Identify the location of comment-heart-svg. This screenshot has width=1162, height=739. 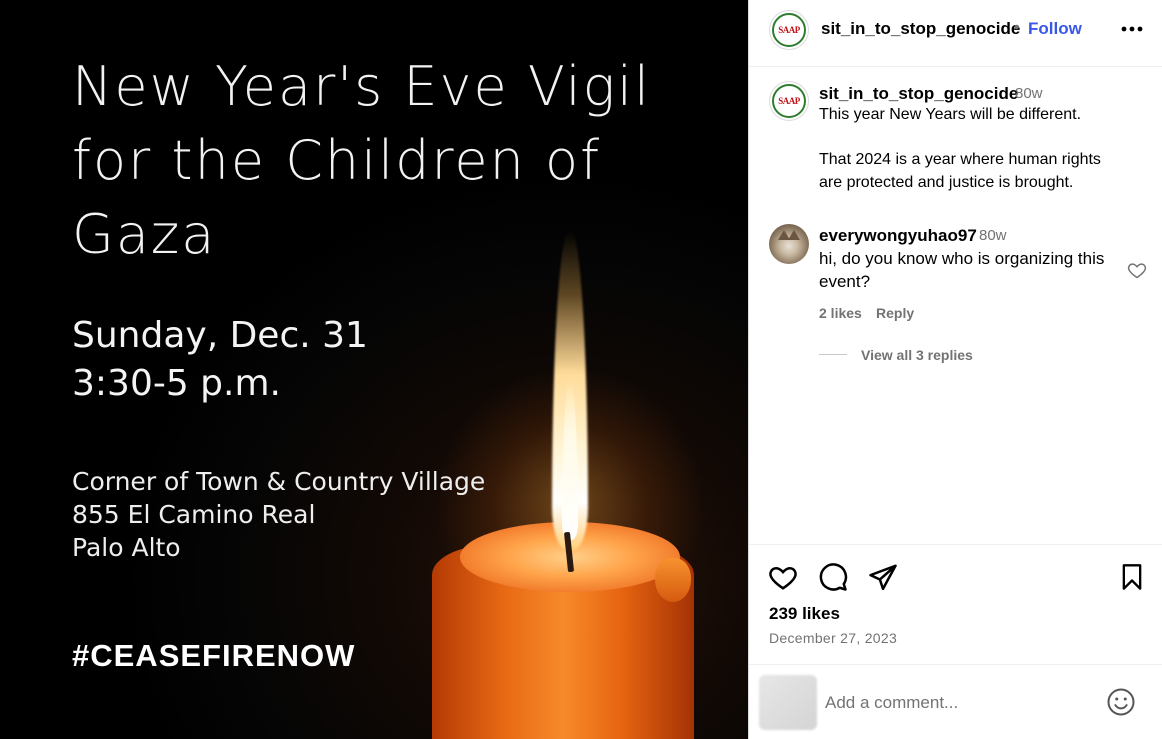
(1137, 271).